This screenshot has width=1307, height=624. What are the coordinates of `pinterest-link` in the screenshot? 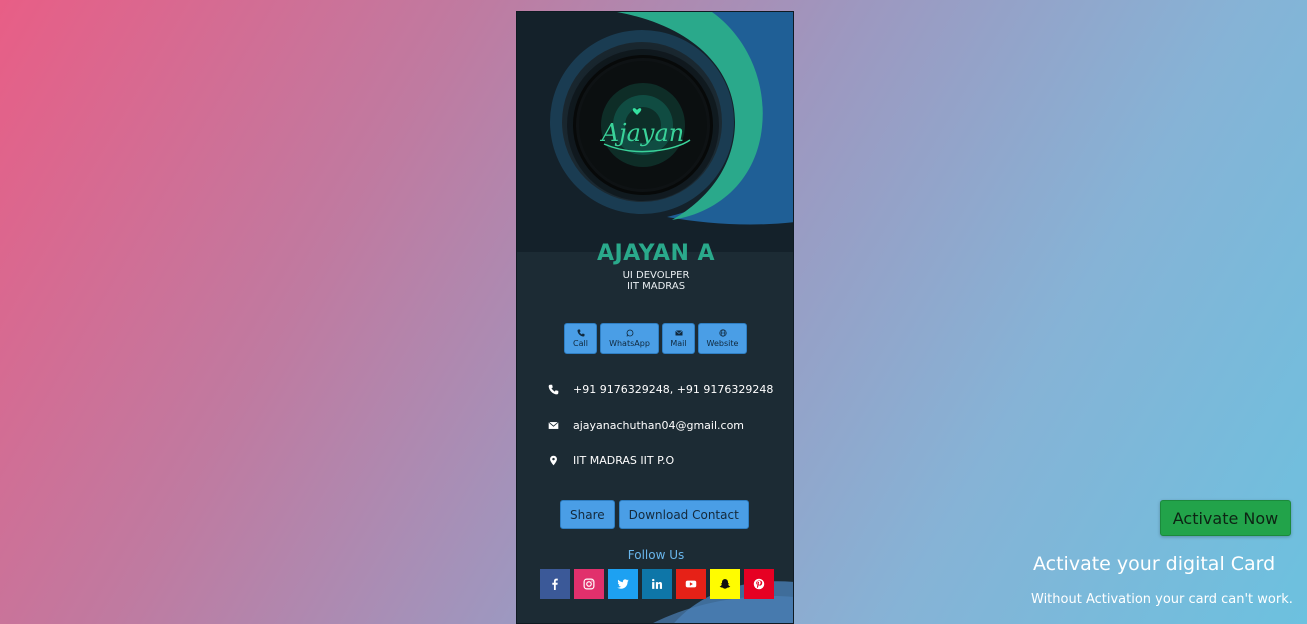 It's located at (759, 584).